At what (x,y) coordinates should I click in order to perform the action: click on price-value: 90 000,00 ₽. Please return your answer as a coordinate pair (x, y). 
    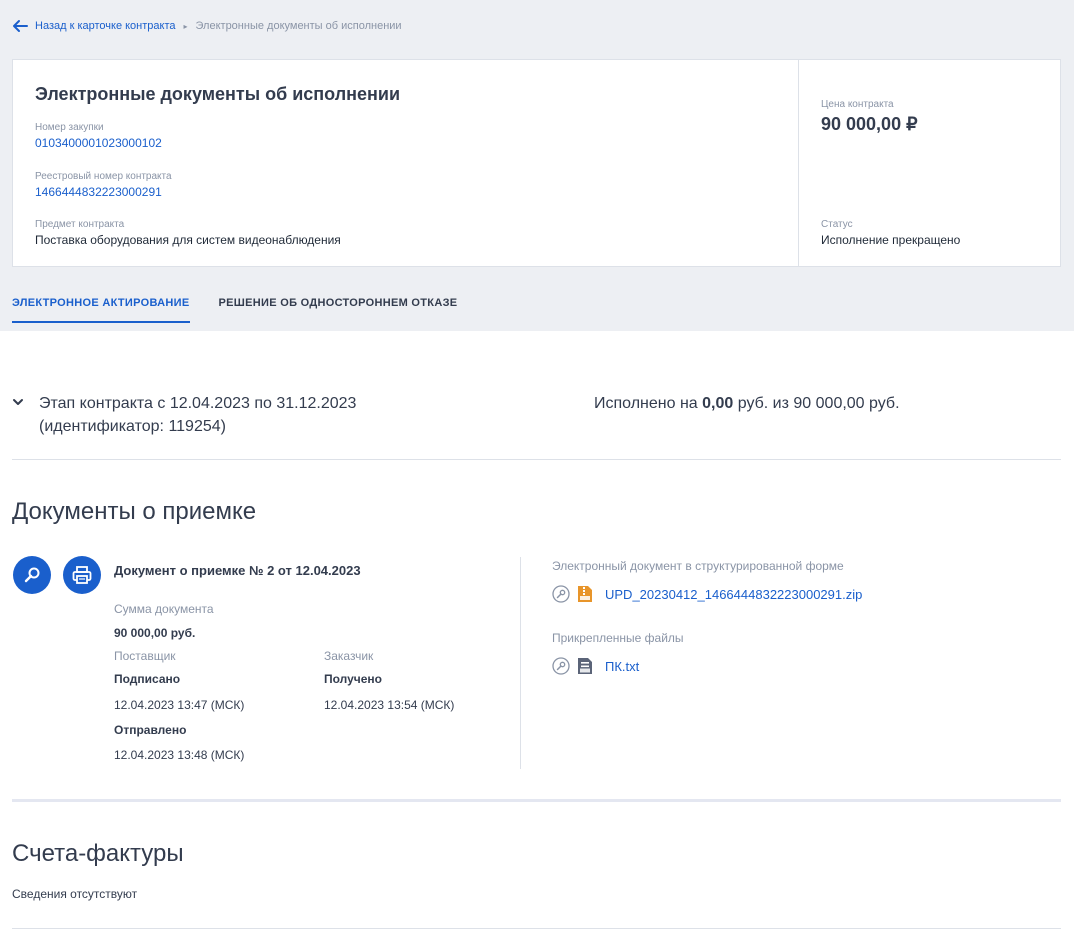
    Looking at the image, I should click on (869, 124).